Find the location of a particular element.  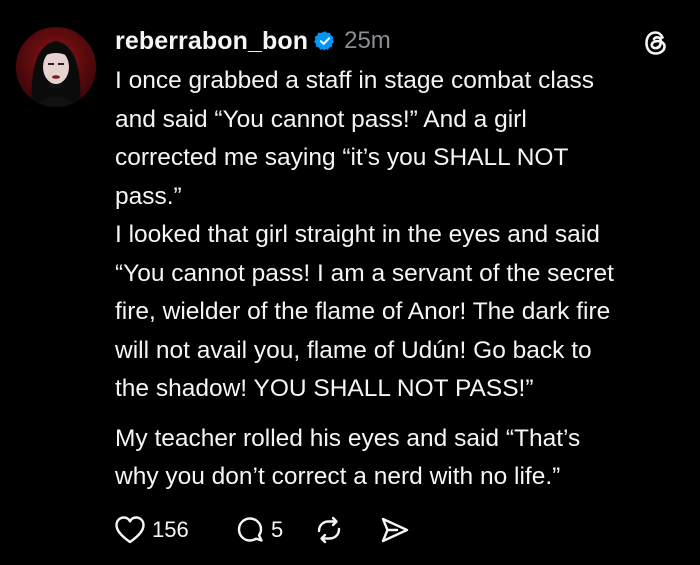

timestamp: 25m is located at coordinates (367, 40).